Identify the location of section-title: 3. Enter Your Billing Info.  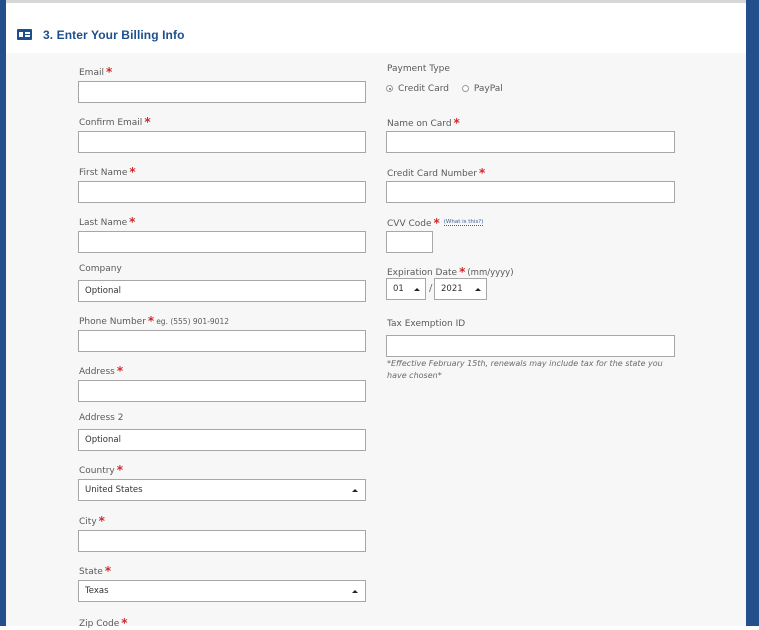
(114, 35).